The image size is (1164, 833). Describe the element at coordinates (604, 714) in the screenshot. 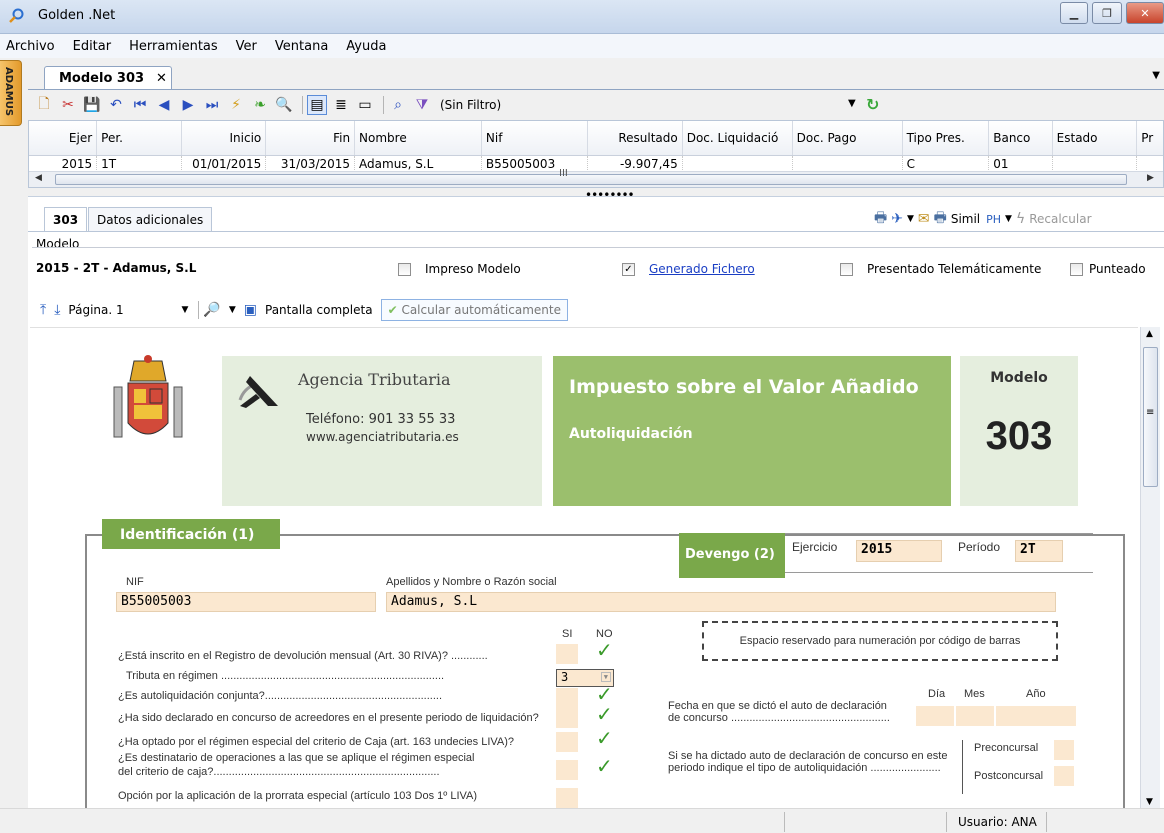

I see `q4-no-check-icon: ✓` at that location.